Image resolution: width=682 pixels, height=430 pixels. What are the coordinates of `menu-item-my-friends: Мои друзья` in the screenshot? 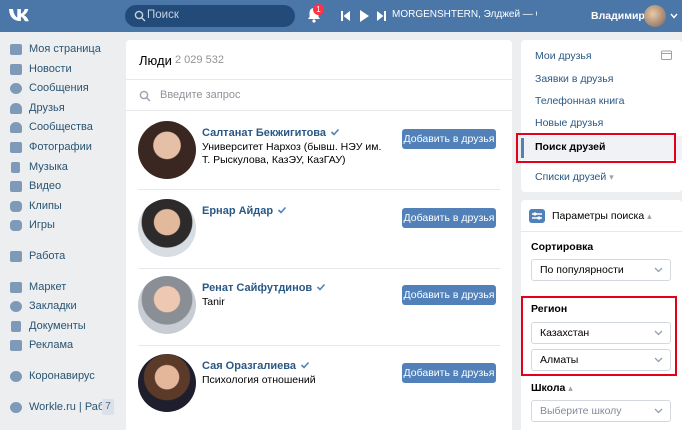 It's located at (563, 56).